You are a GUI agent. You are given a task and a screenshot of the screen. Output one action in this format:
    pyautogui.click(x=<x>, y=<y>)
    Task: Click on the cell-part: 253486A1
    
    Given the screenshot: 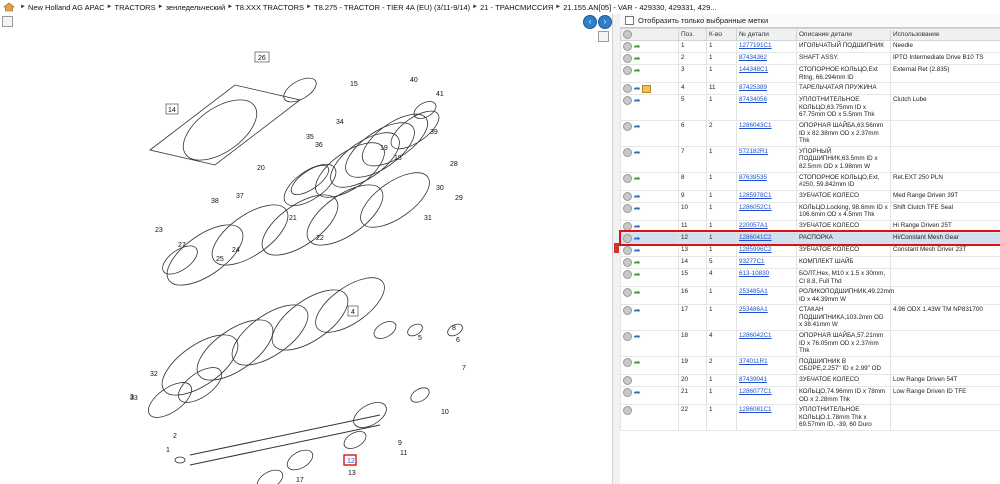 What is the action you would take?
    pyautogui.click(x=766, y=318)
    